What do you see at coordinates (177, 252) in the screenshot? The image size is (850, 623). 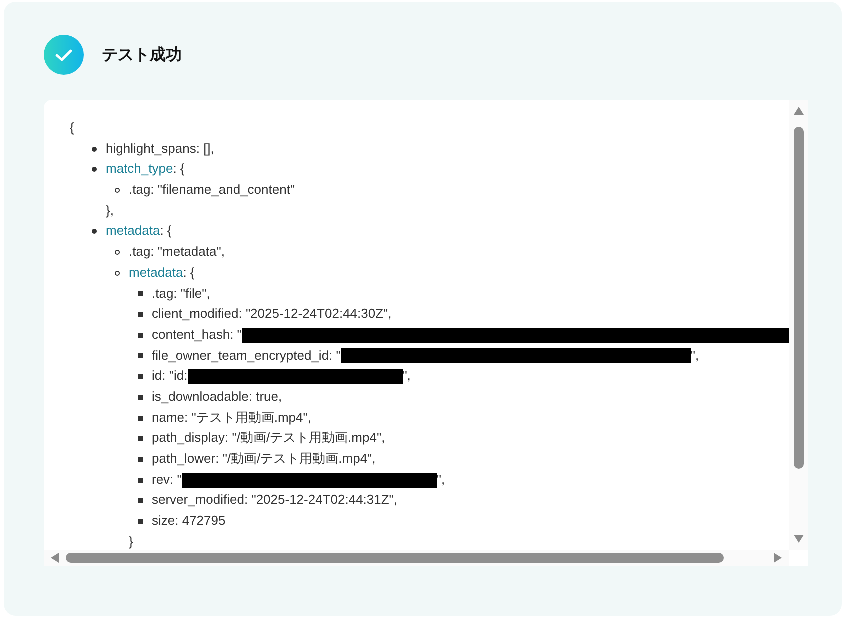 I see `json-line: .tag: "metadata",` at bounding box center [177, 252].